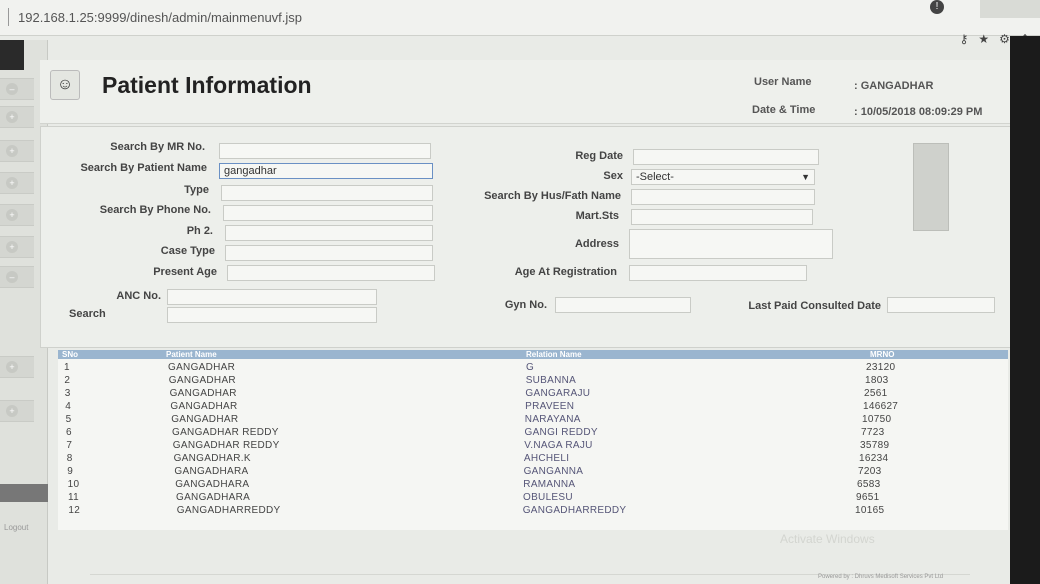  What do you see at coordinates (723, 197) in the screenshot?
I see `hus-fath-name-input` at bounding box center [723, 197].